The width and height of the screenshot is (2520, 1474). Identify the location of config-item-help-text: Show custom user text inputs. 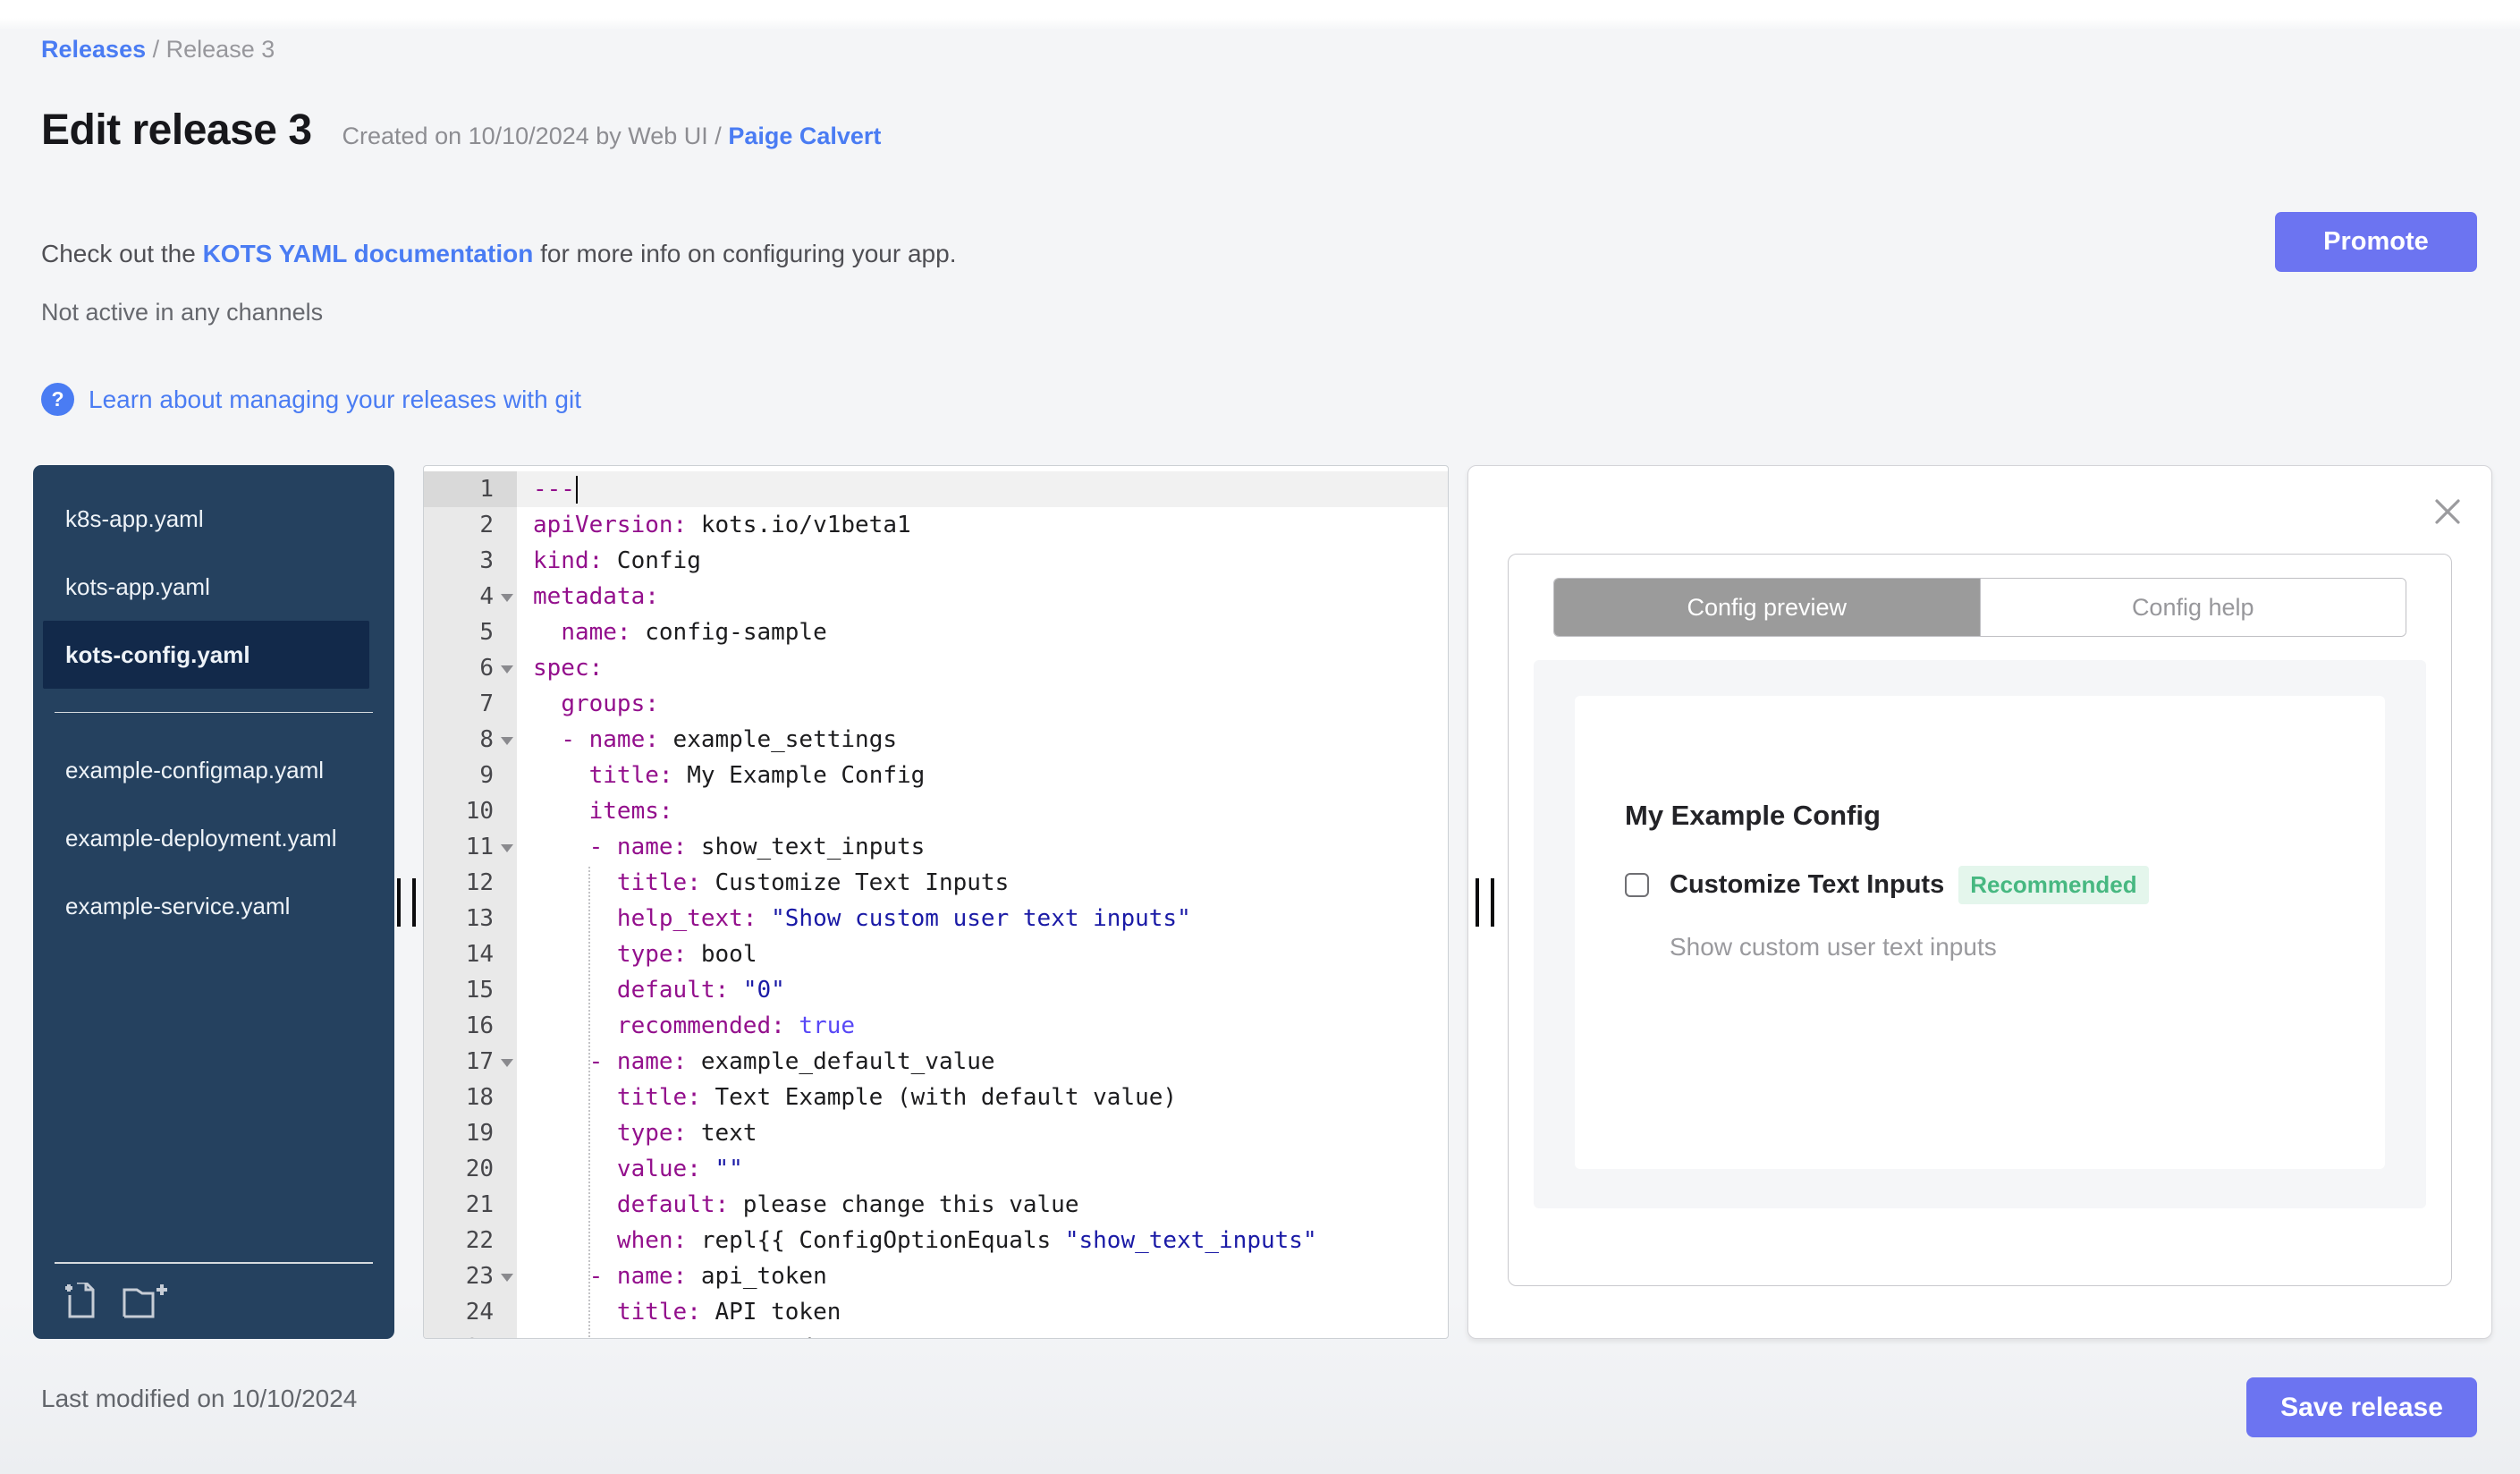
(1833, 947).